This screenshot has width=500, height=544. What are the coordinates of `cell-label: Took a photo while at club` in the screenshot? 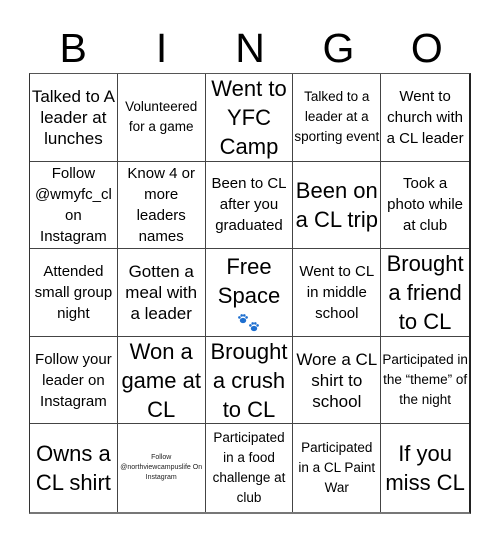 It's located at (425, 205).